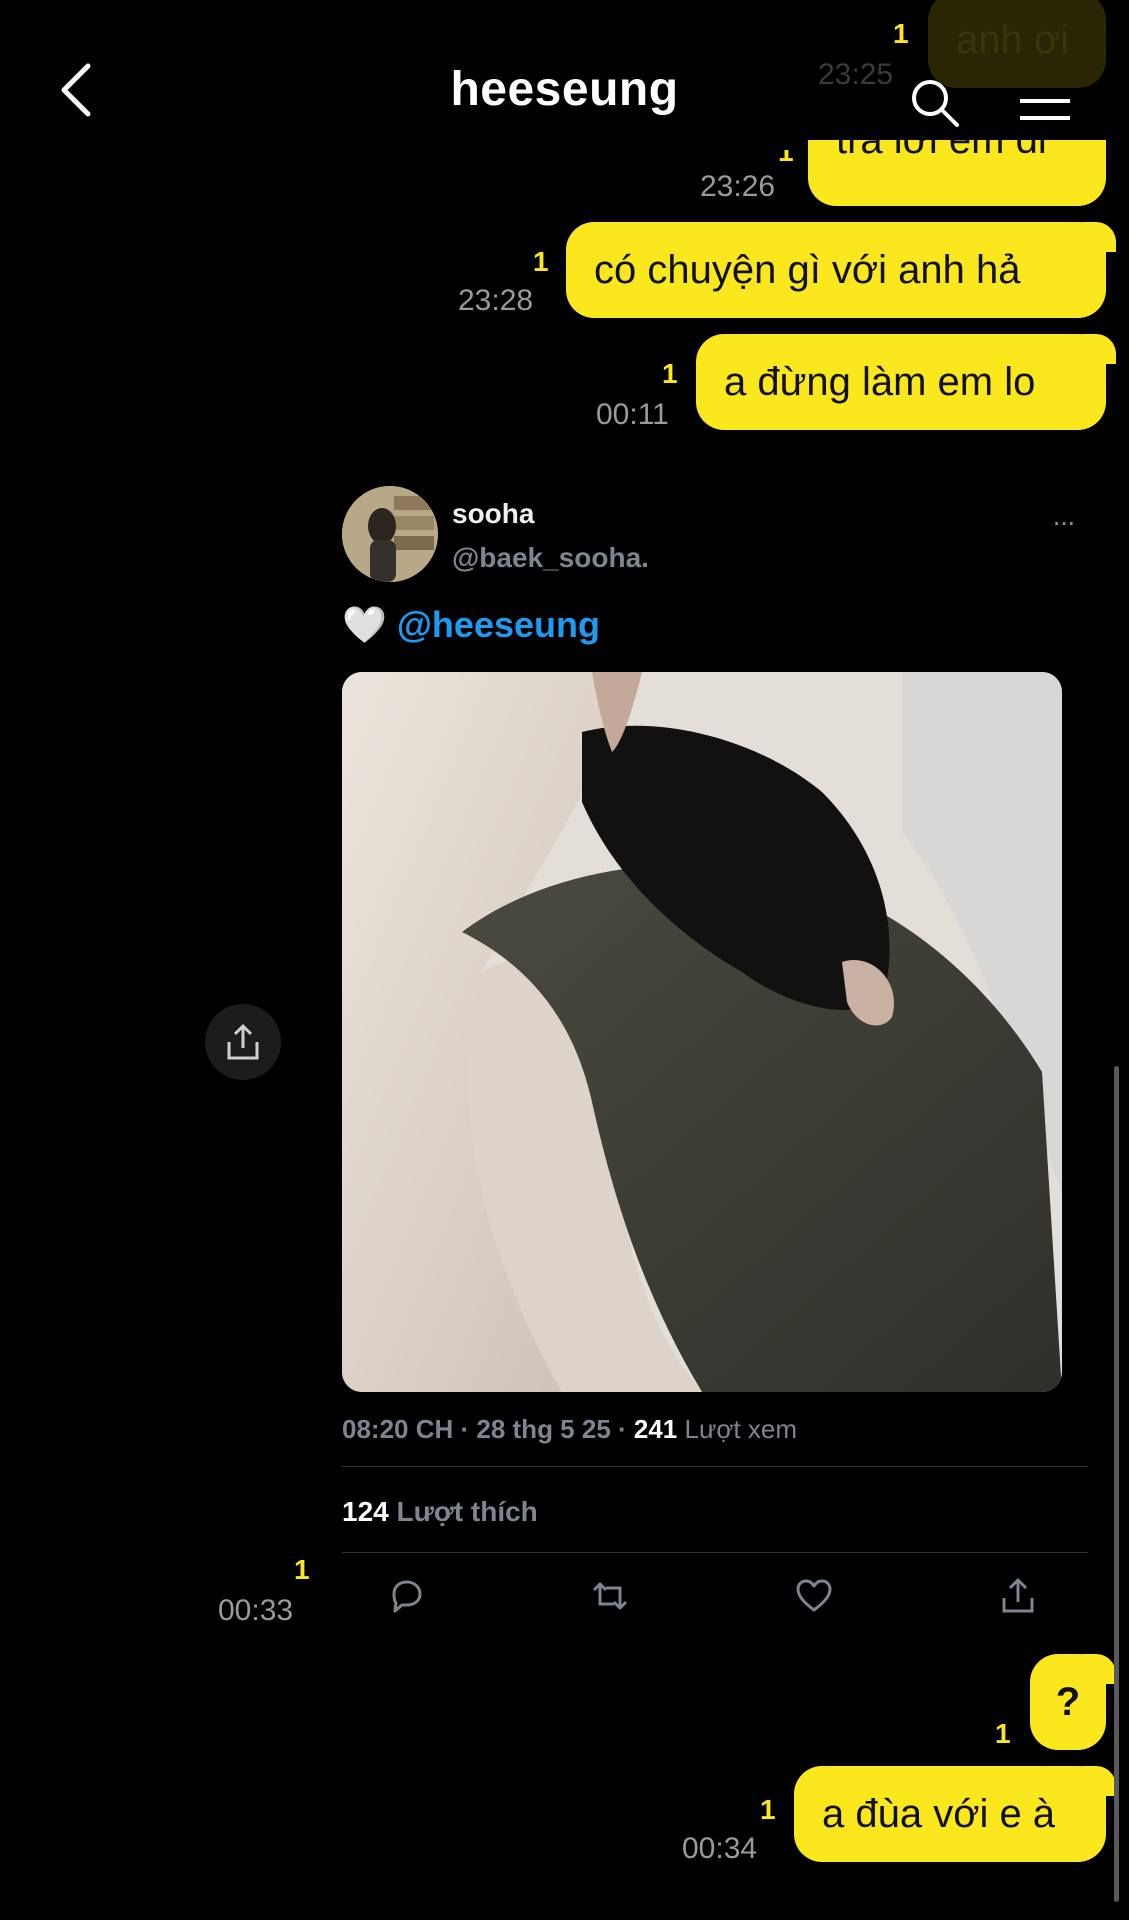 Image resolution: width=1129 pixels, height=1920 pixels. Describe the element at coordinates (498, 624) in the screenshot. I see `post-mention-link: @heeseung` at that location.